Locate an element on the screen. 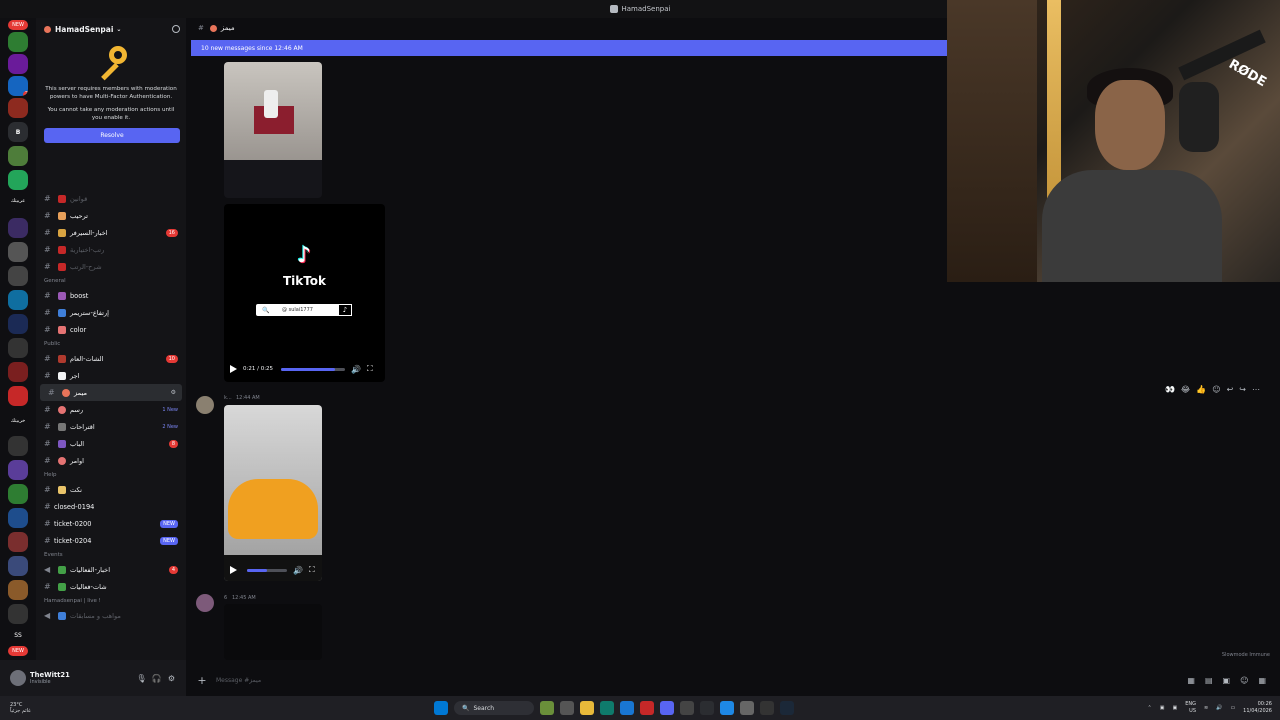  category-help: Help is located at coordinates (111, 475).